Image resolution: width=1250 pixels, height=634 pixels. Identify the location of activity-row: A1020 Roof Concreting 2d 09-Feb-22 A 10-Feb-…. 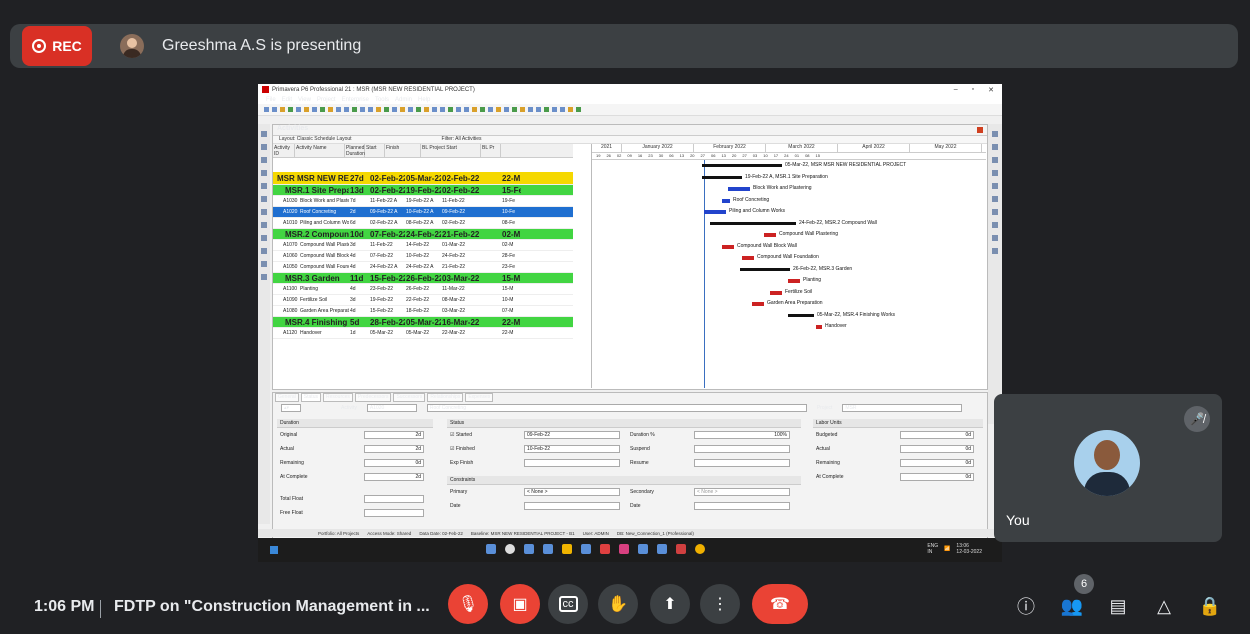
(423, 212).